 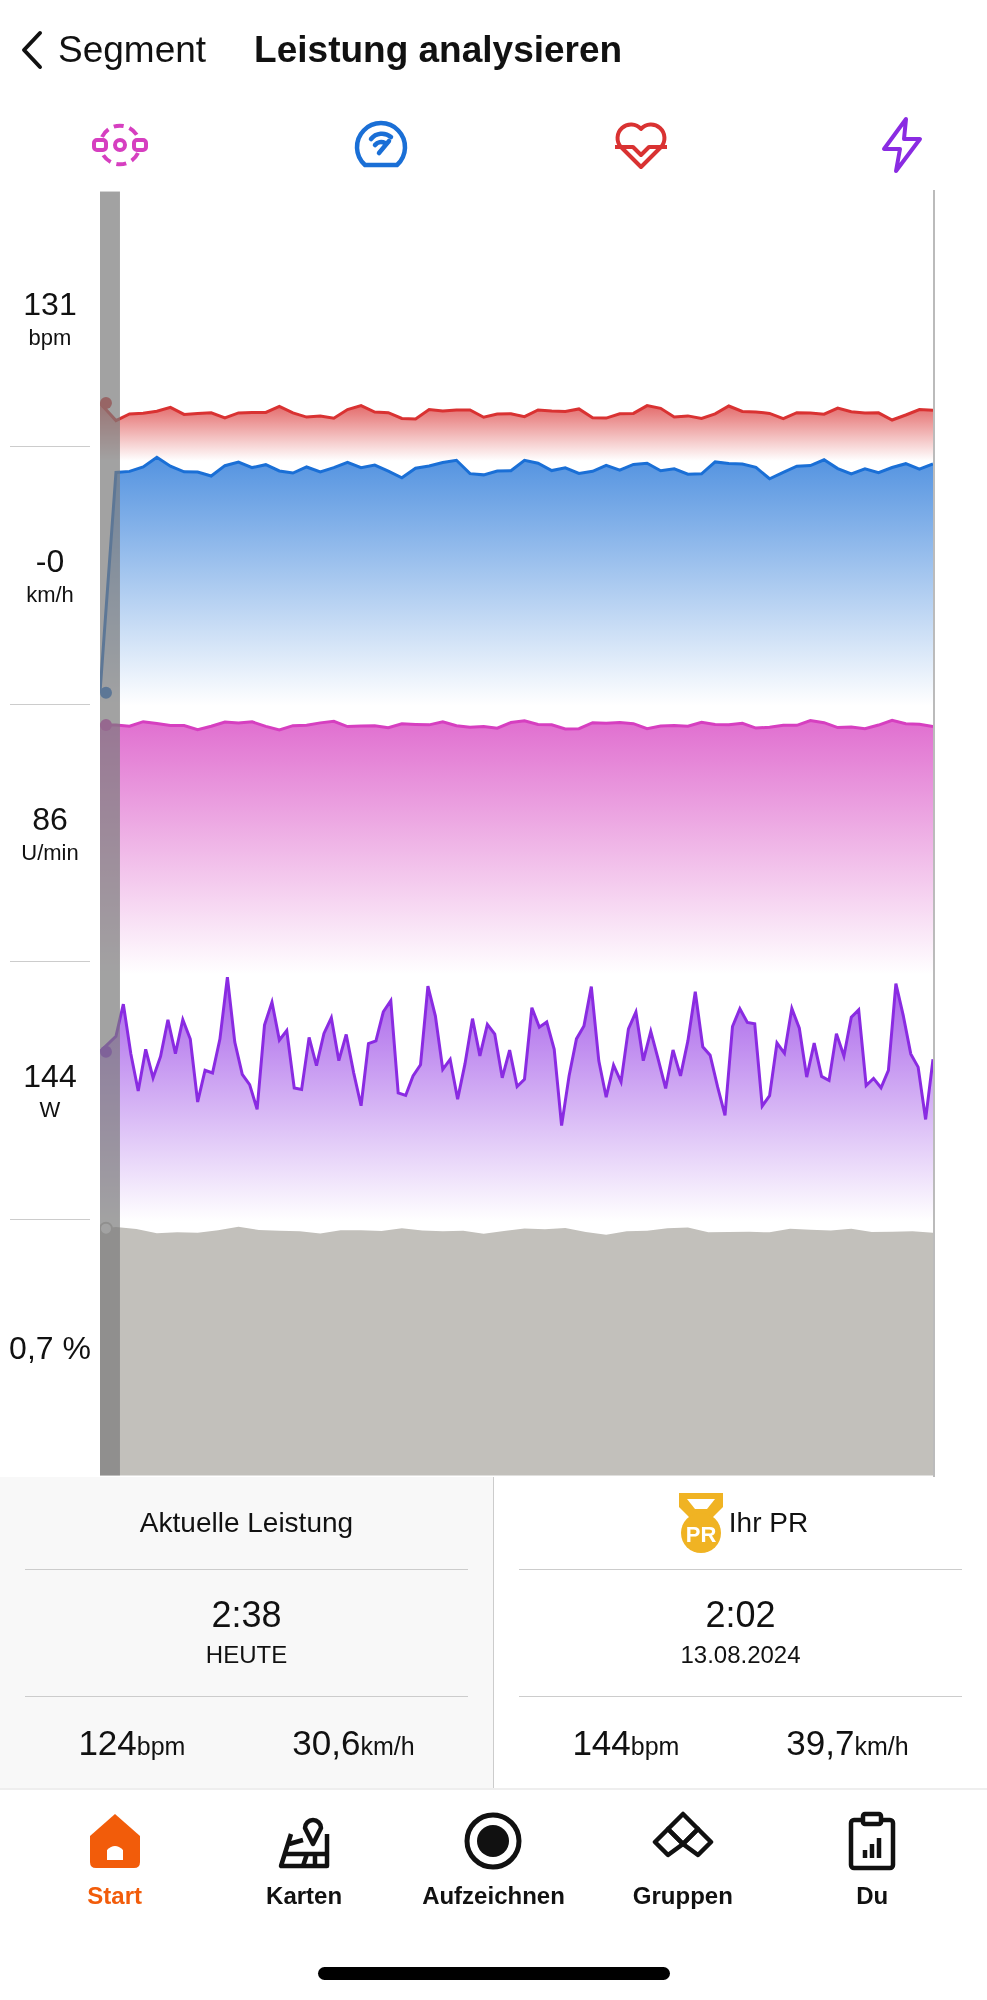 What do you see at coordinates (50, 1109) in the screenshot?
I see `metric-unit: W` at bounding box center [50, 1109].